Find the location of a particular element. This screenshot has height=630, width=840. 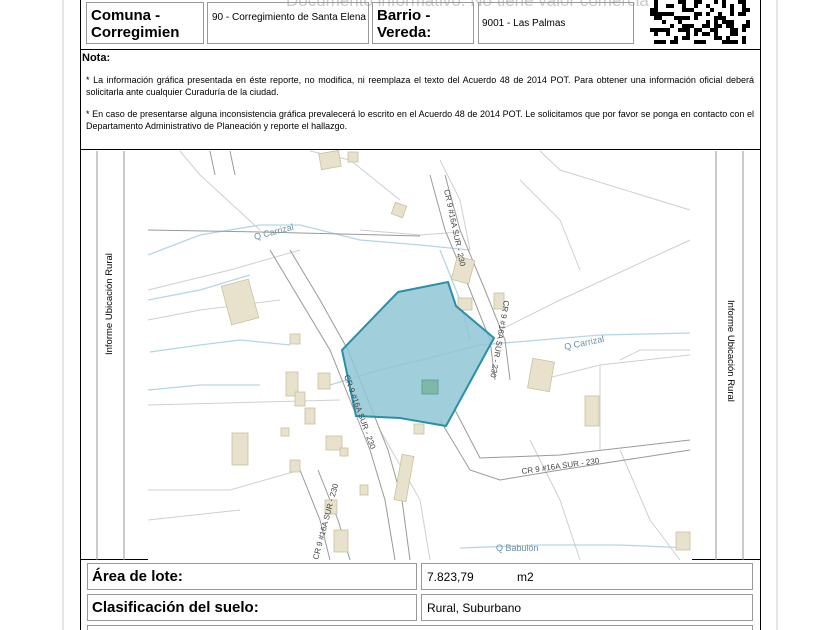

parcel-building is located at coordinates (430, 387).